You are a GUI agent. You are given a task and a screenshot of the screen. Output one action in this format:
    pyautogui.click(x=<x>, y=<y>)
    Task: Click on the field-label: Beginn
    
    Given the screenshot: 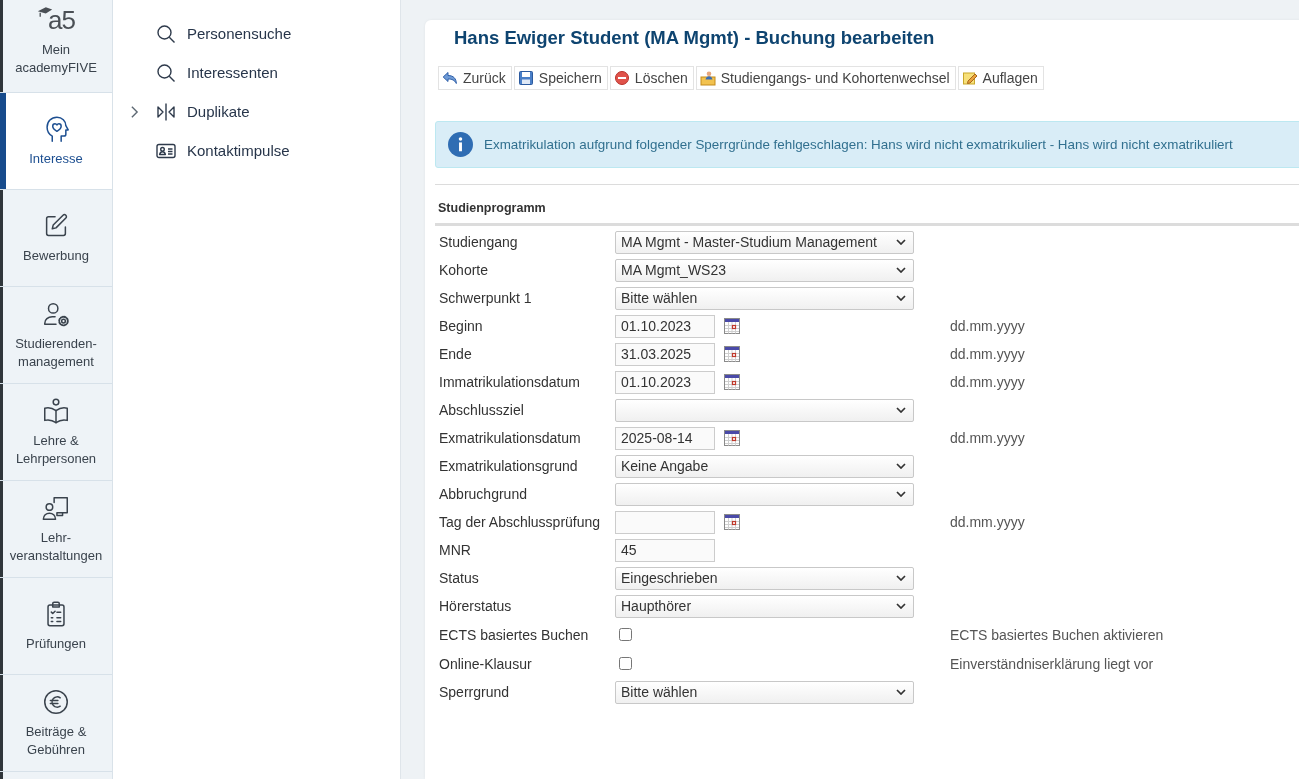 What is the action you would take?
    pyautogui.click(x=461, y=326)
    